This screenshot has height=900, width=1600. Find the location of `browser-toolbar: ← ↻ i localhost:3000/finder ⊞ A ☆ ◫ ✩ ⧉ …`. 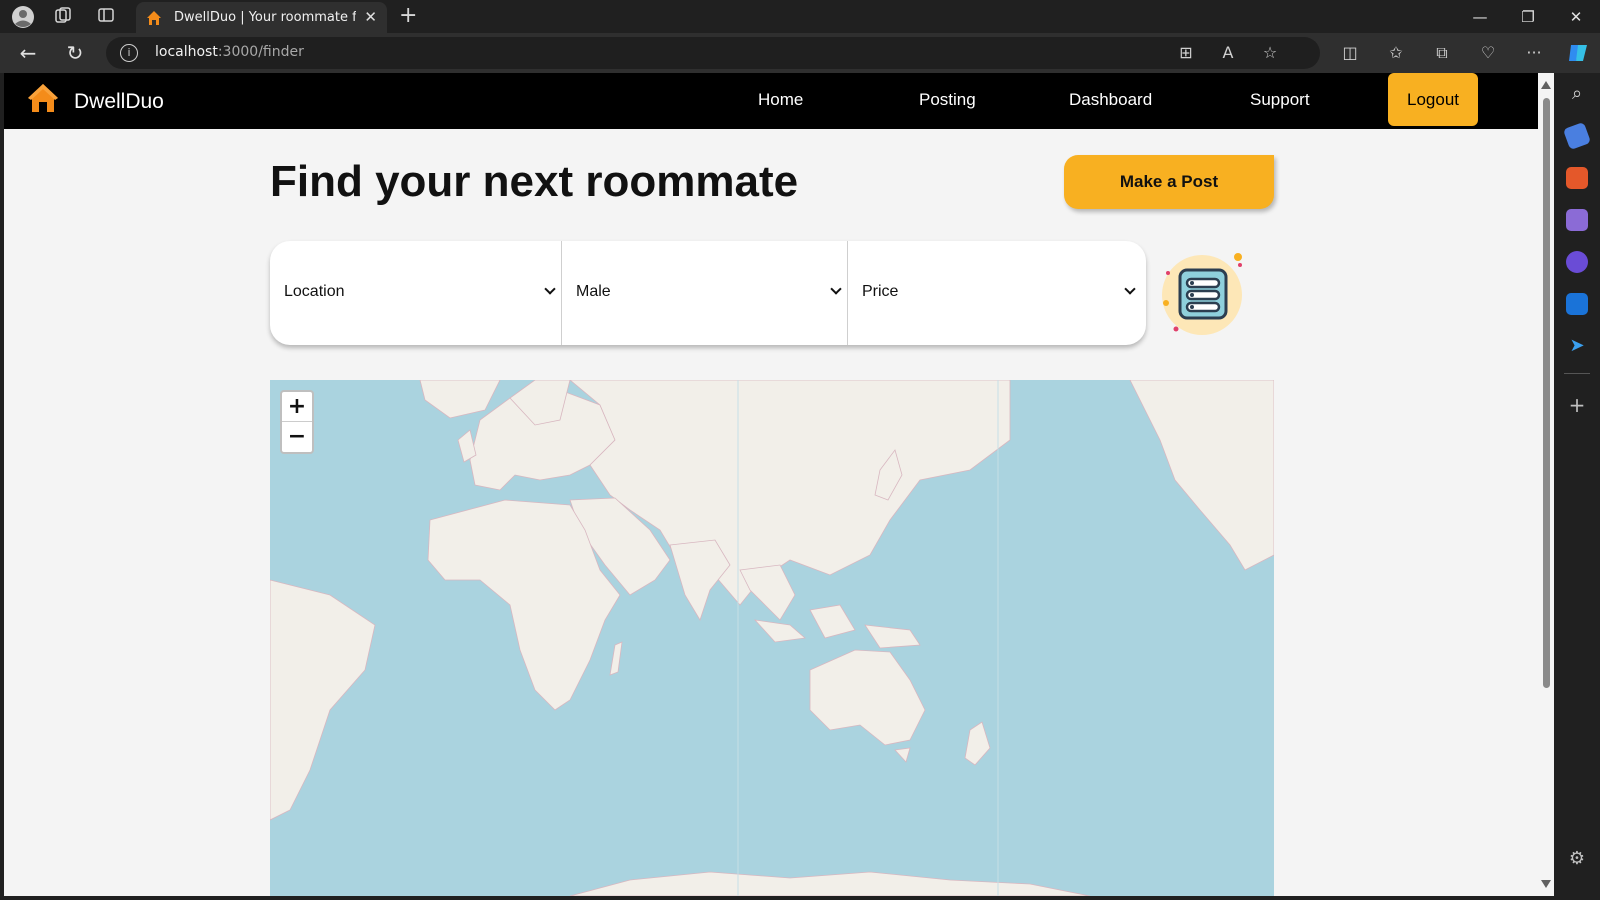

browser-toolbar: ← ↻ i localhost:3000/finder ⊞ A ☆ ◫ ✩ ⧉ … is located at coordinates (800, 53).